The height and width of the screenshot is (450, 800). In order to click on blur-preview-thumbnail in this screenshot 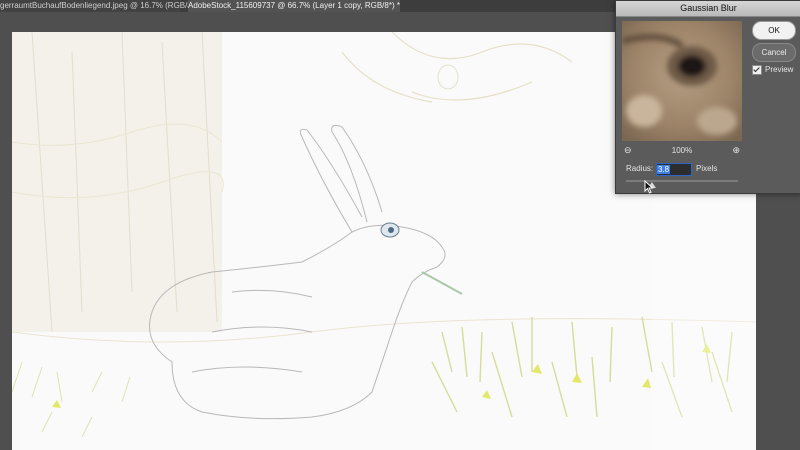, I will do `click(682, 81)`.